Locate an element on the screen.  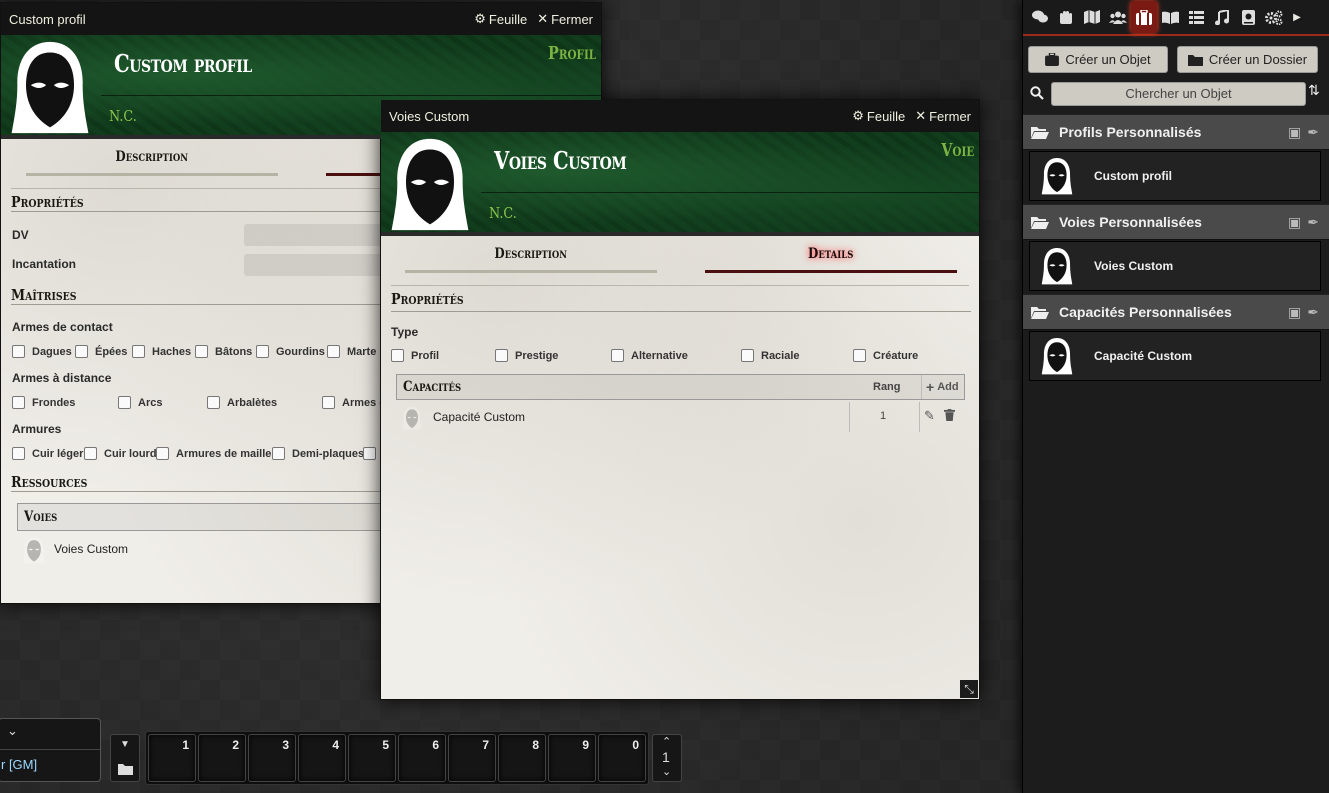
entry-custom-profil: Custom profil is located at coordinates (1175, 176).